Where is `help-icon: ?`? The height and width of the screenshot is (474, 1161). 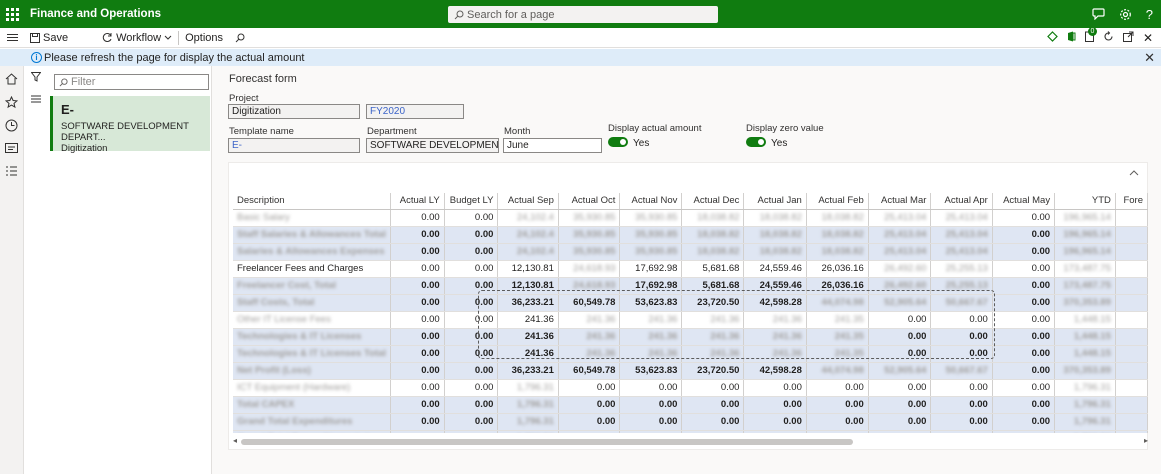
help-icon: ? is located at coordinates (1149, 14).